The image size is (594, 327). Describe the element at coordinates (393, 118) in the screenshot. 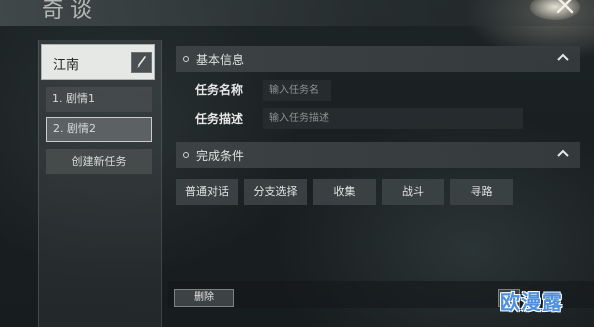

I see `task-description-input` at that location.